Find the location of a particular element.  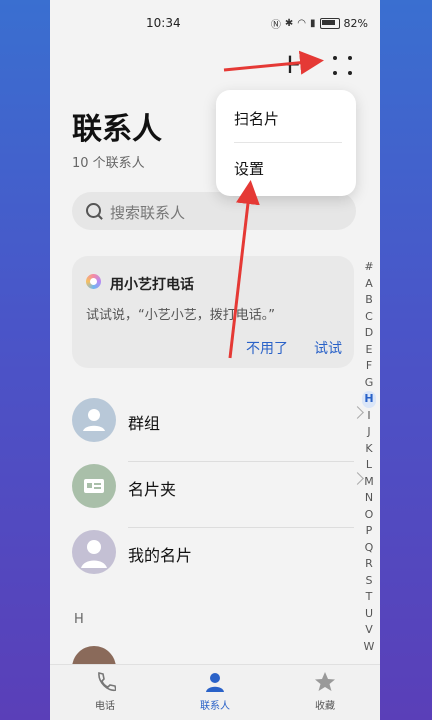

bottom-nav: 电话 联系人 收藏 is located at coordinates (215, 692).